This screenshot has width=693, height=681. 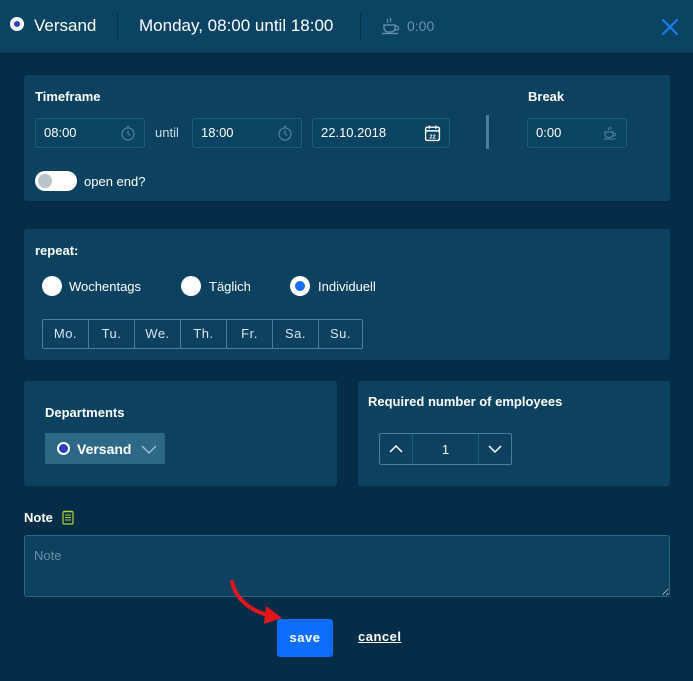 I want to click on calendar-day-number: 22, so click(x=432, y=137).